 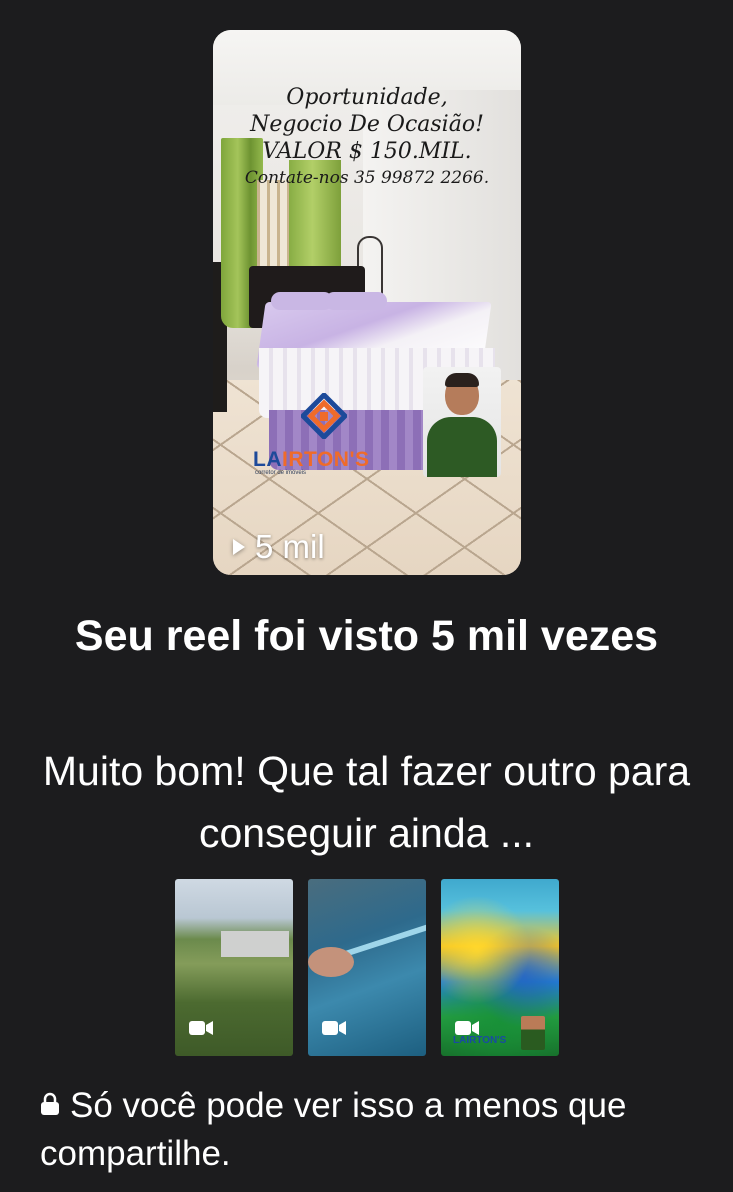 I want to click on thumbnail-agent, so click(x=533, y=1033).